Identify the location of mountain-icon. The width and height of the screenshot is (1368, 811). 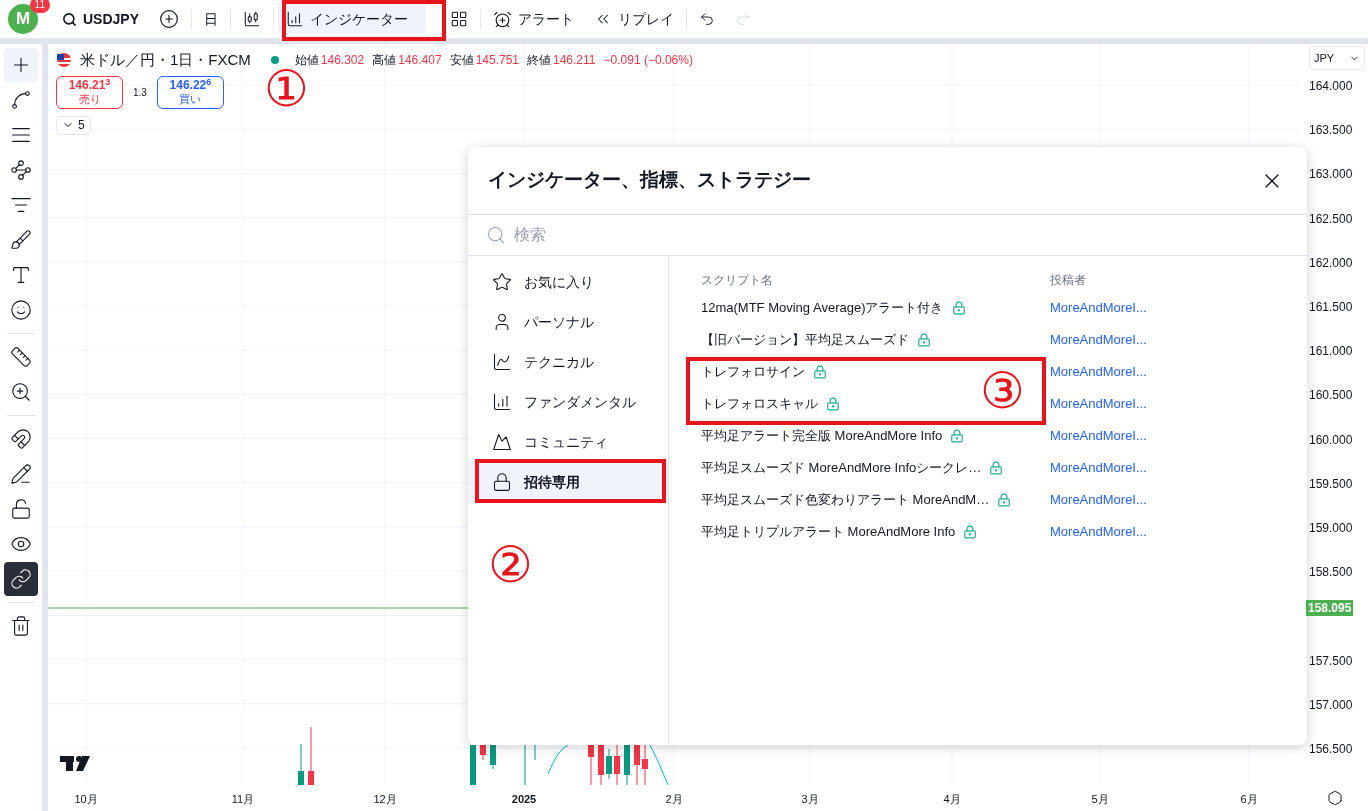
(502, 442).